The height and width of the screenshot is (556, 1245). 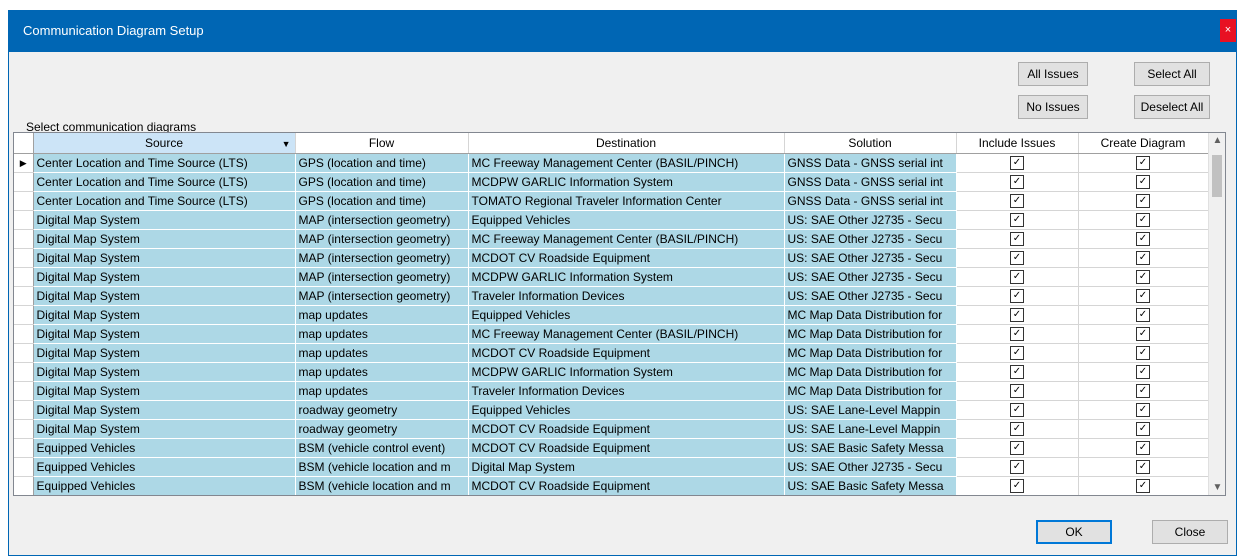 I want to click on destination-cell: Traveler Information Devices, so click(x=626, y=296).